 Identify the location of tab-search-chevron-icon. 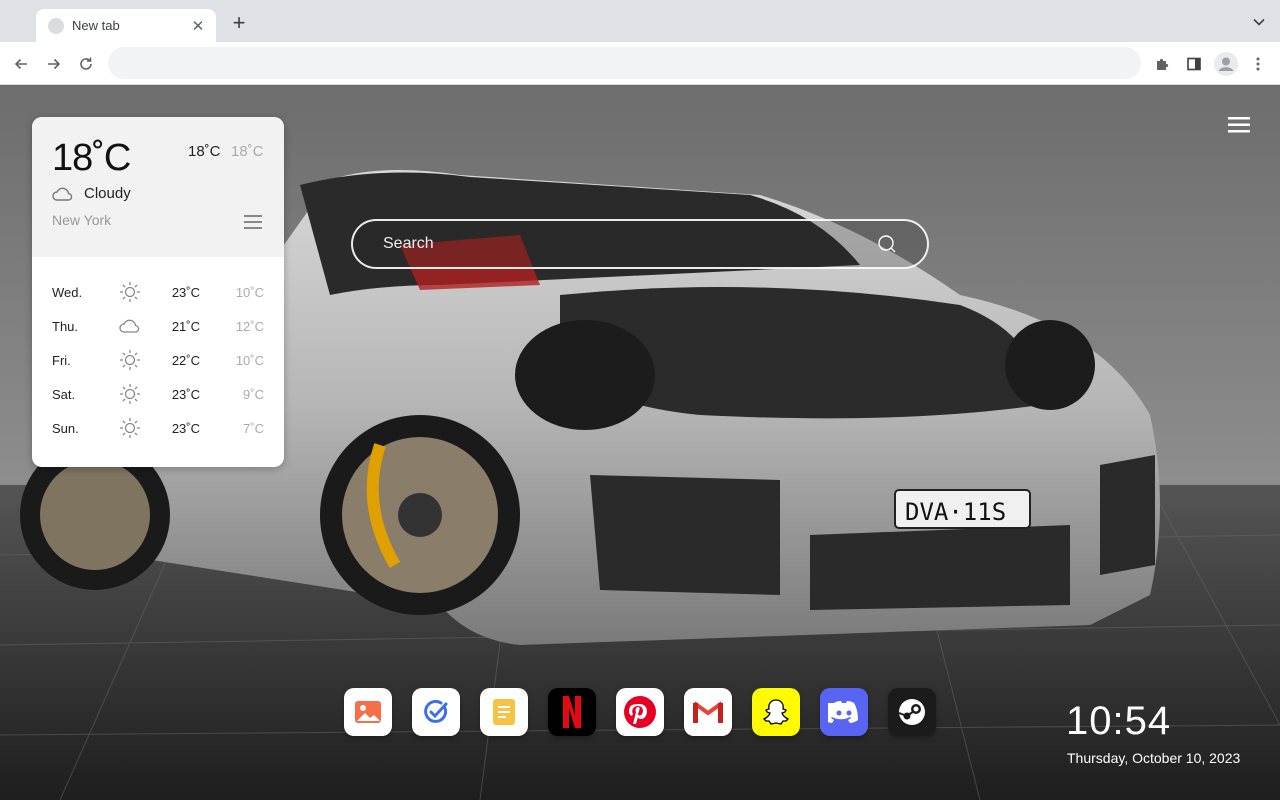
(1259, 22).